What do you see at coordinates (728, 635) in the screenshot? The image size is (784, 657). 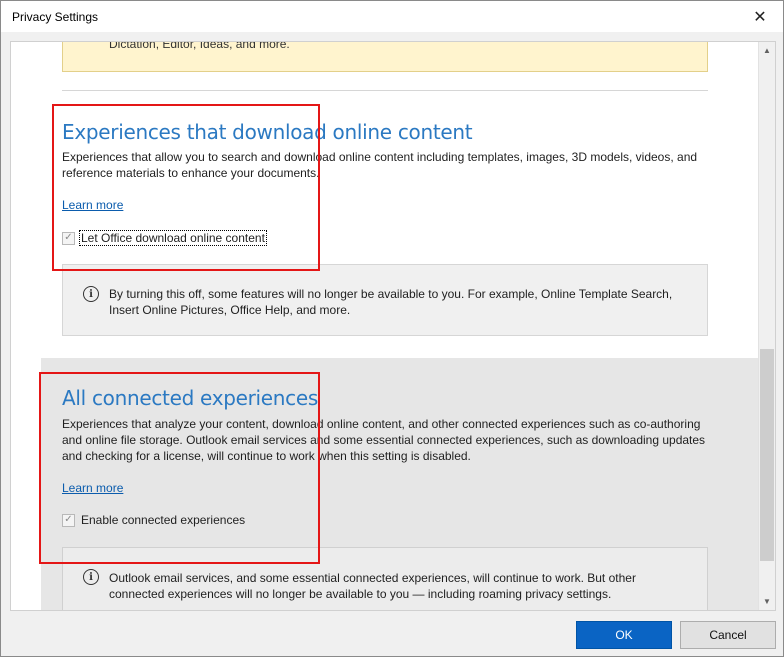 I see `cancel-button: Cancel` at bounding box center [728, 635].